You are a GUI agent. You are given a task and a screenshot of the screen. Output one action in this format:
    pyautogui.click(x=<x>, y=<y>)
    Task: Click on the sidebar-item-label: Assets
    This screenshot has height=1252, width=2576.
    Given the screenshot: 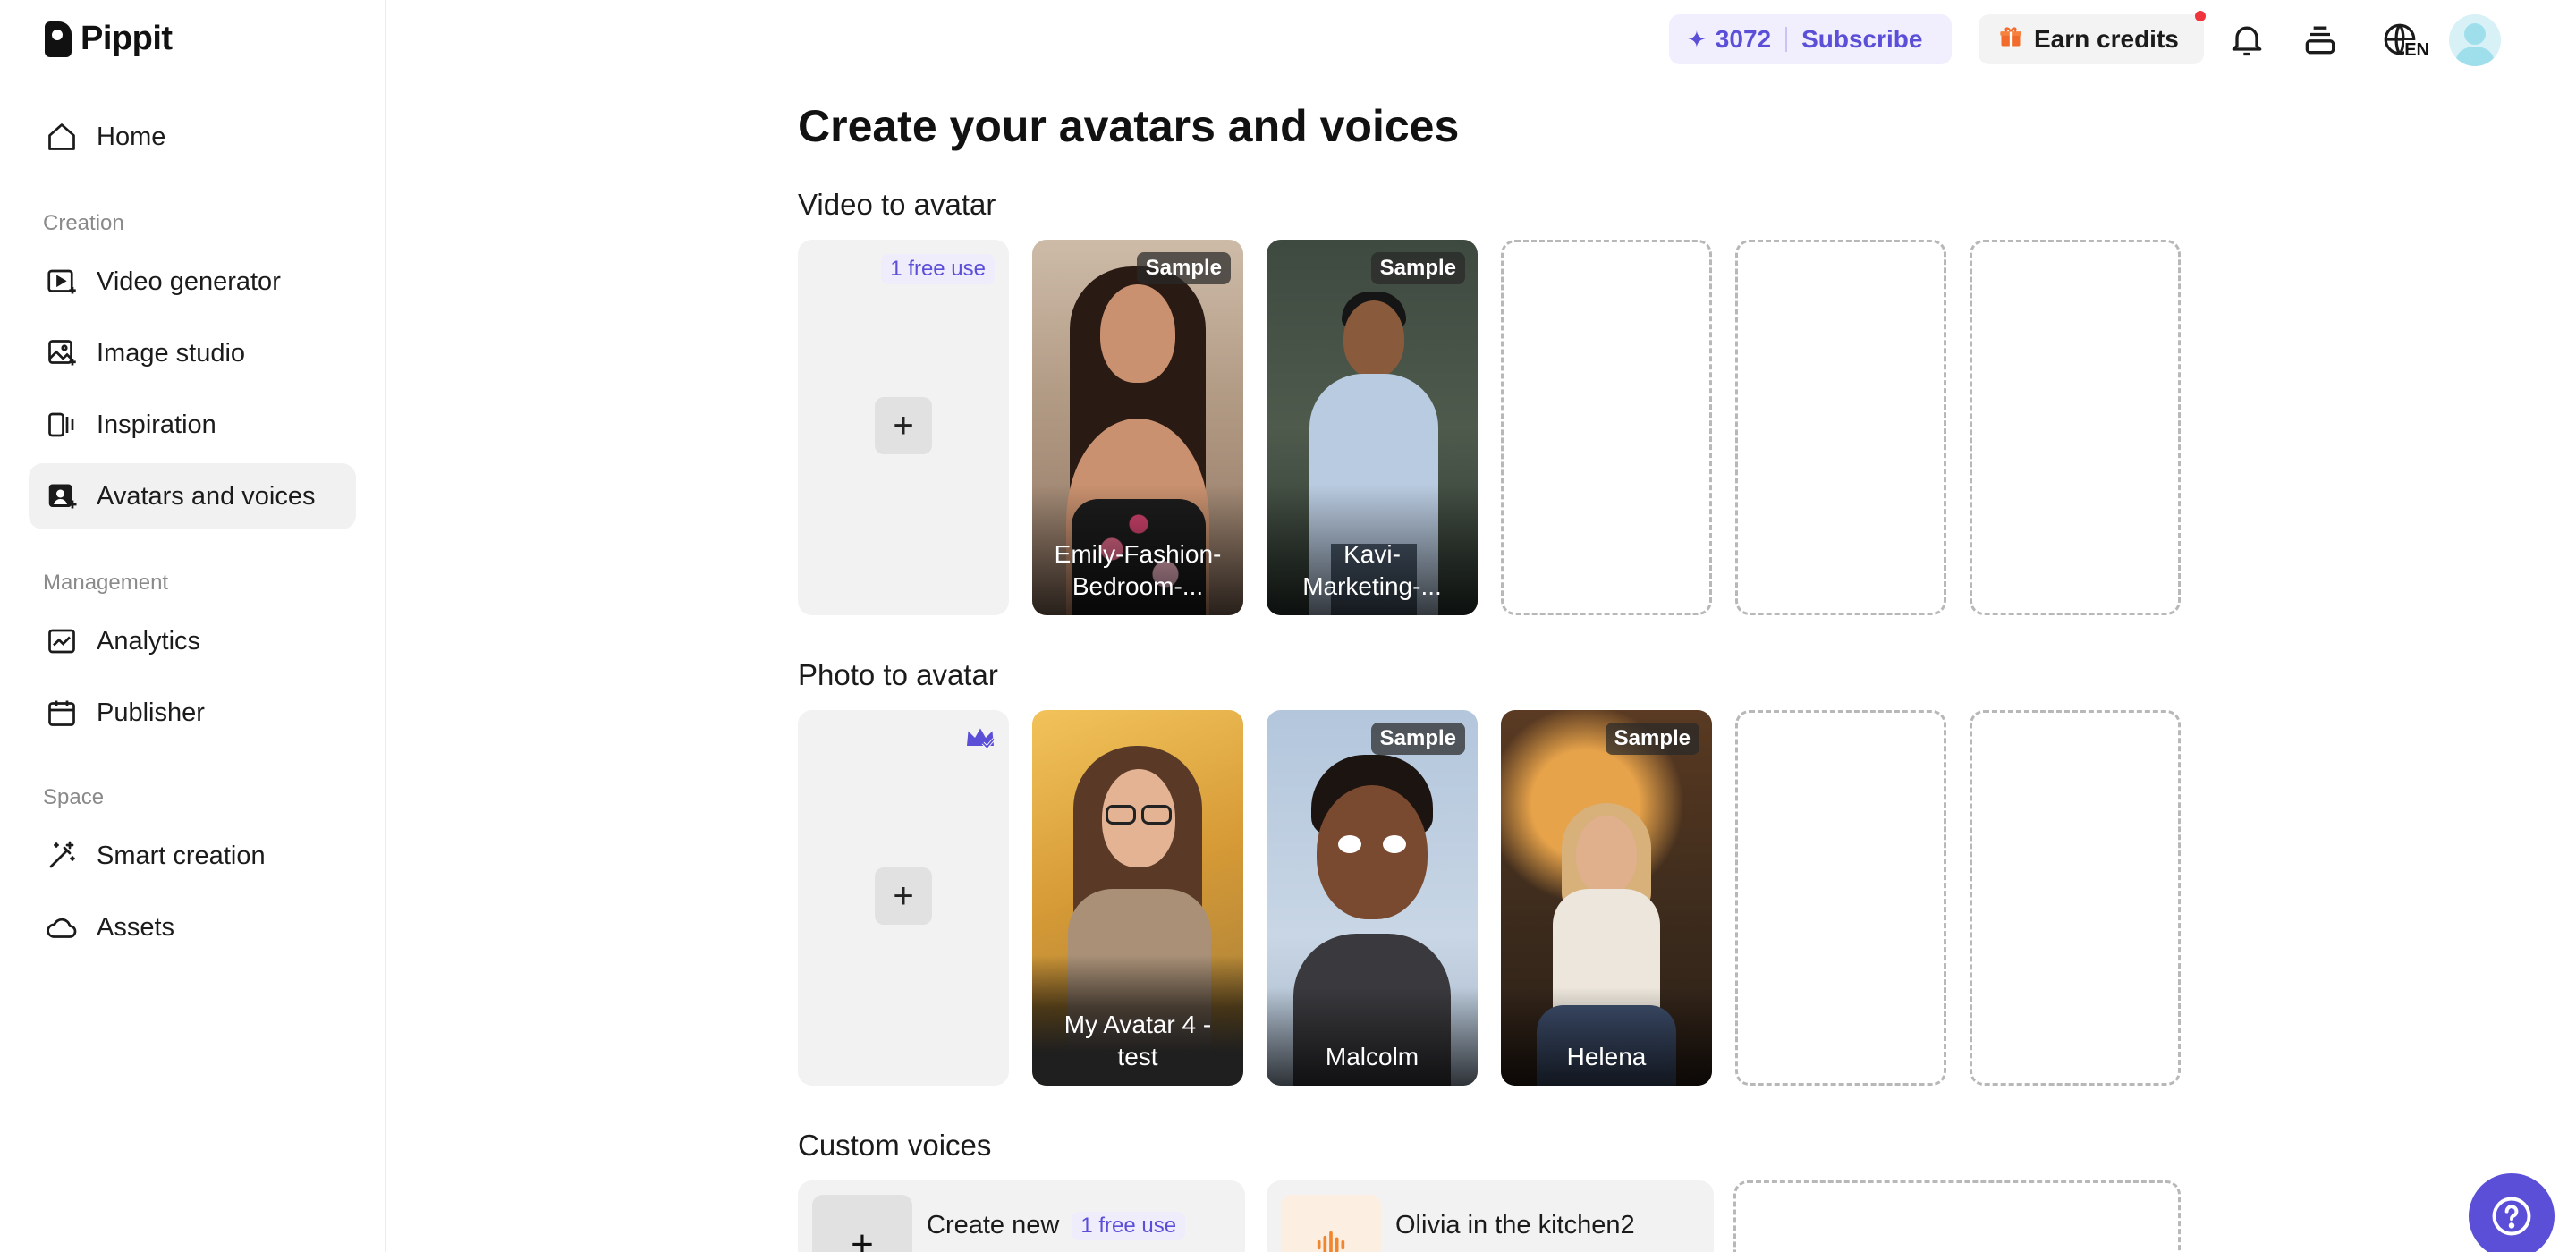 What is the action you would take?
    pyautogui.click(x=136, y=927)
    